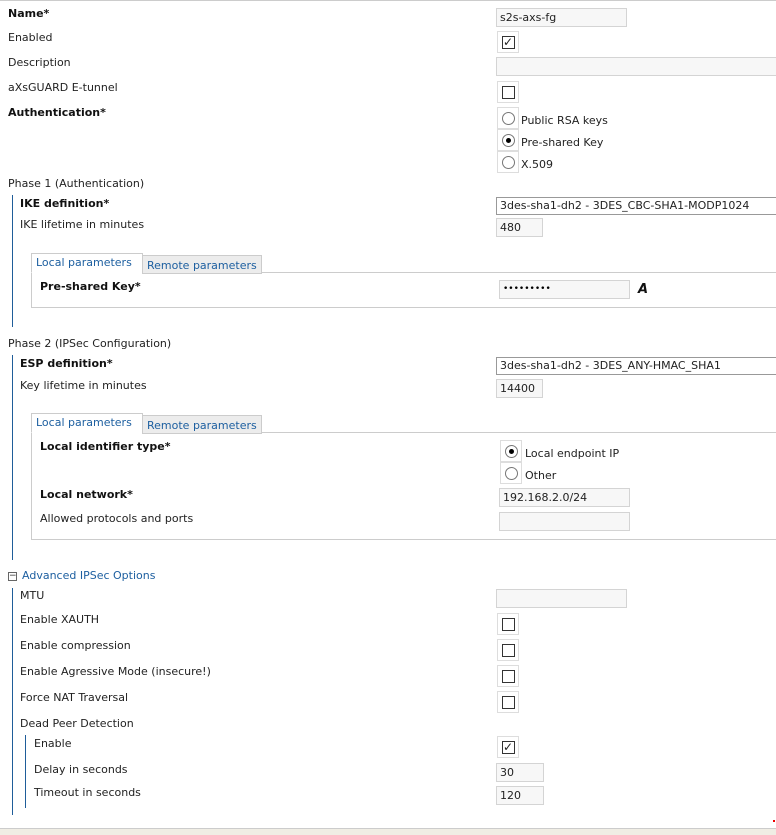  What do you see at coordinates (63, 87) in the screenshot?
I see `etunnel-label: aXsGUARD E-tunnel` at bounding box center [63, 87].